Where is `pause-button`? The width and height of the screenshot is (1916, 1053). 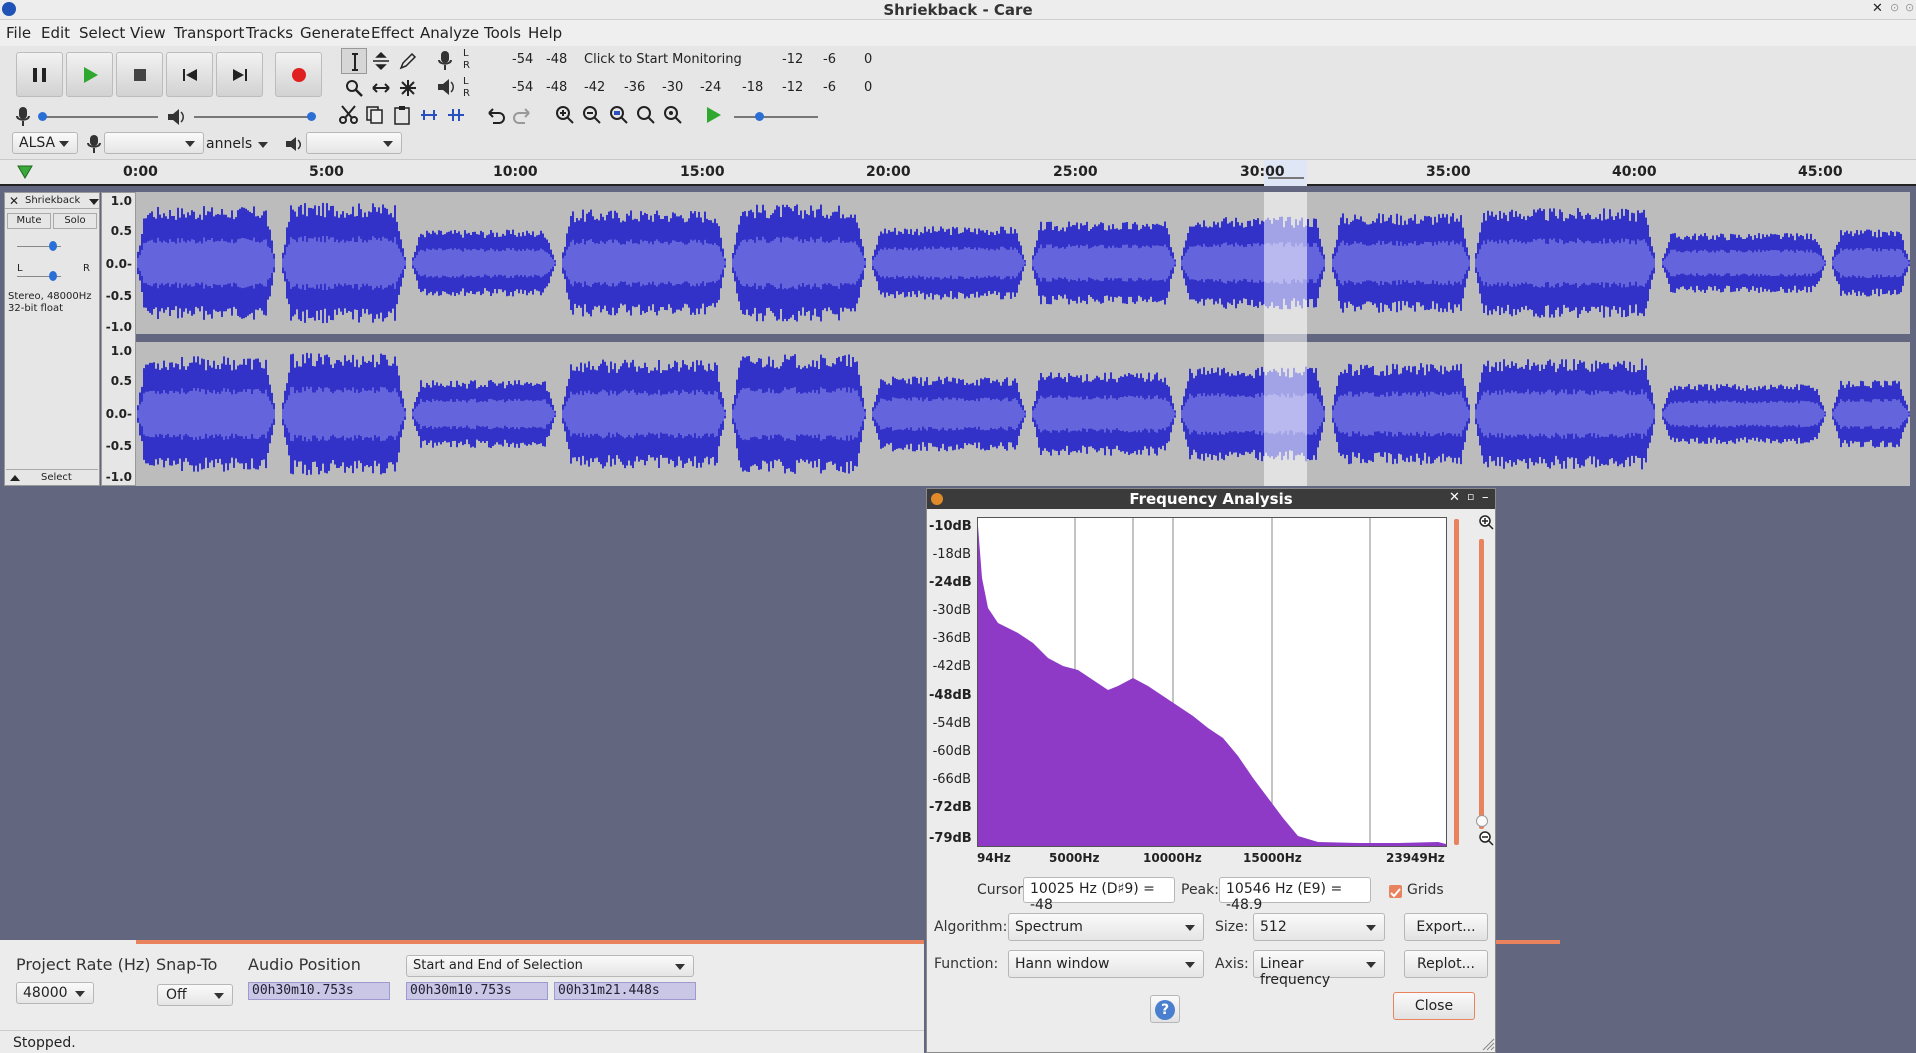
pause-button is located at coordinates (39, 74).